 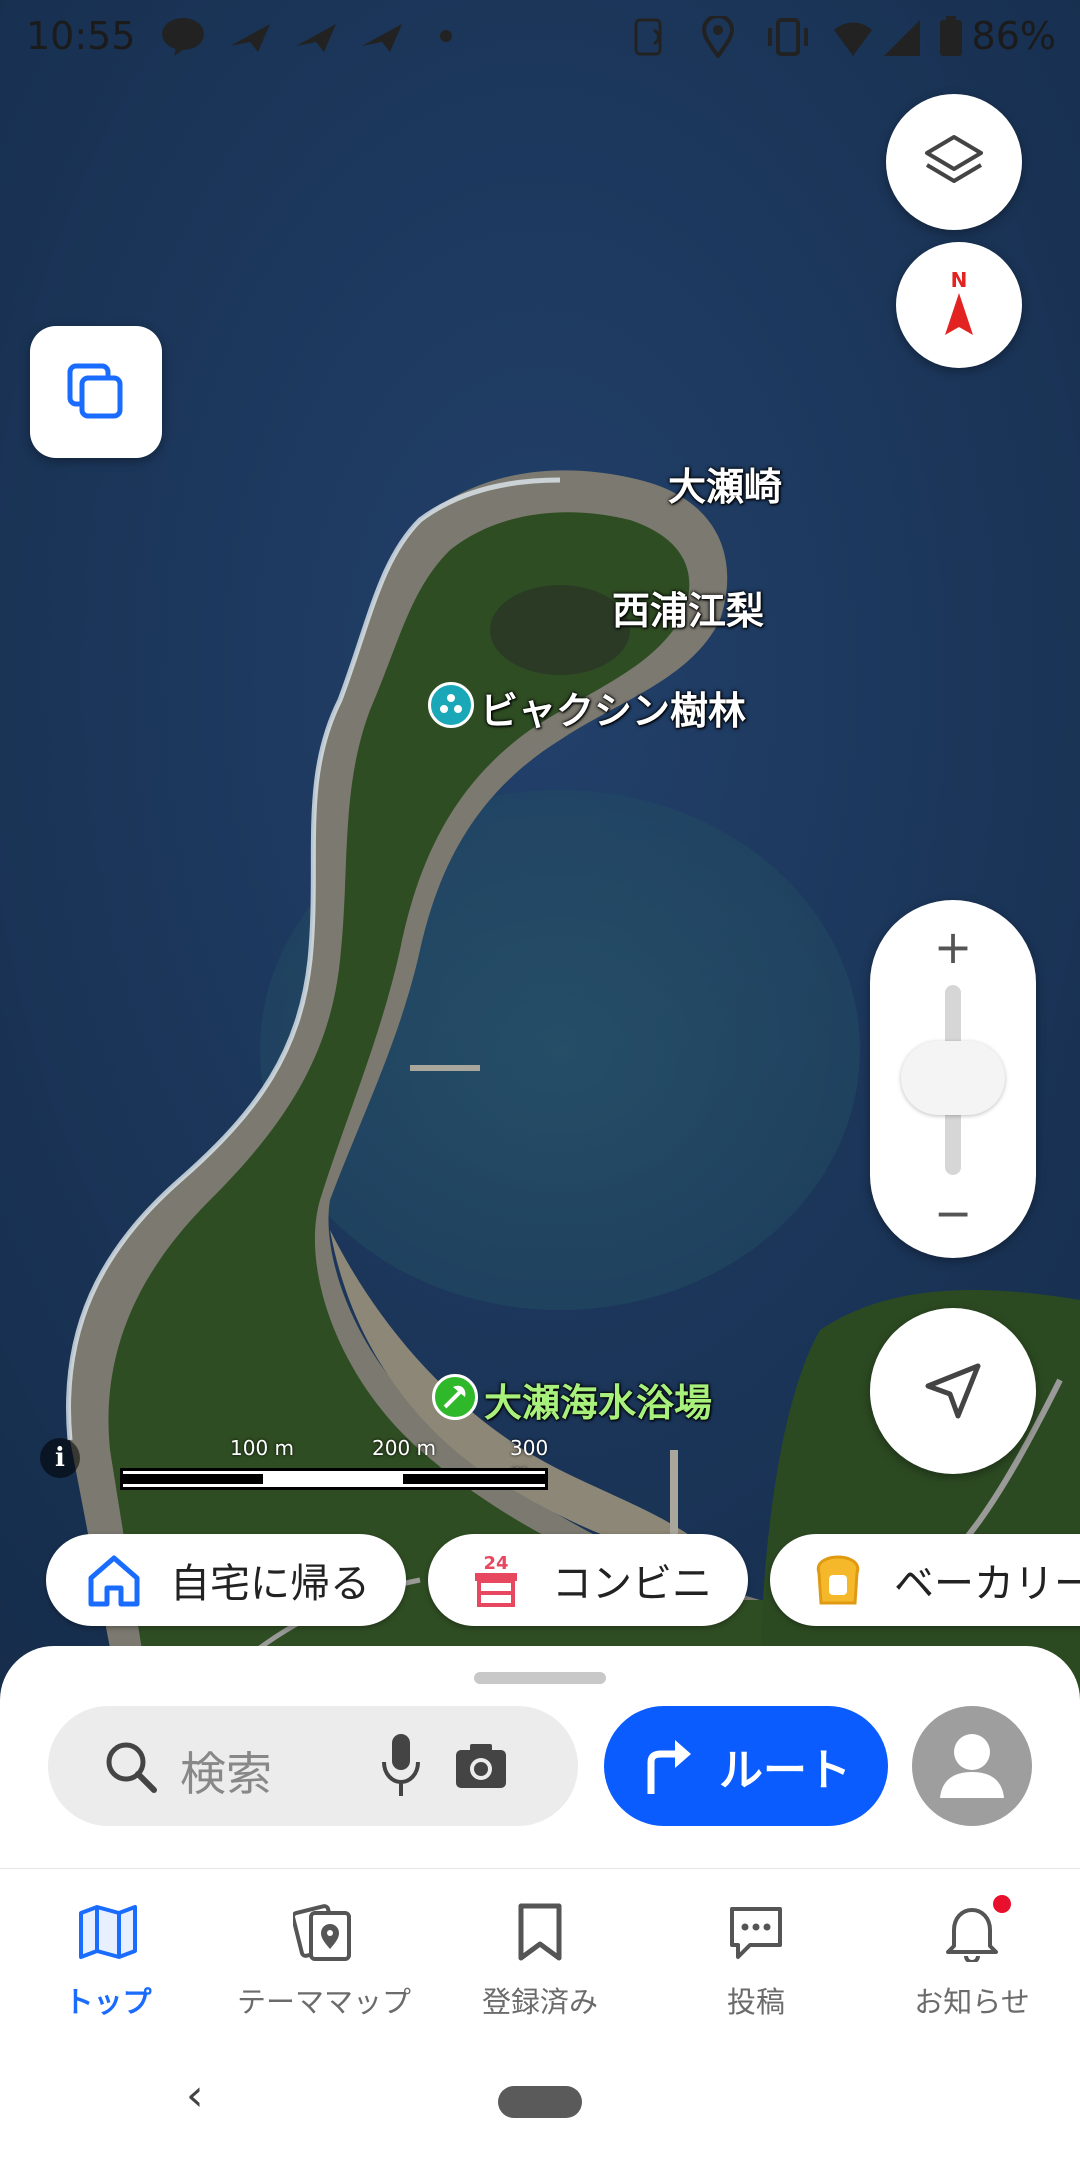 I want to click on battery-percent: 86%, so click(x=1013, y=36).